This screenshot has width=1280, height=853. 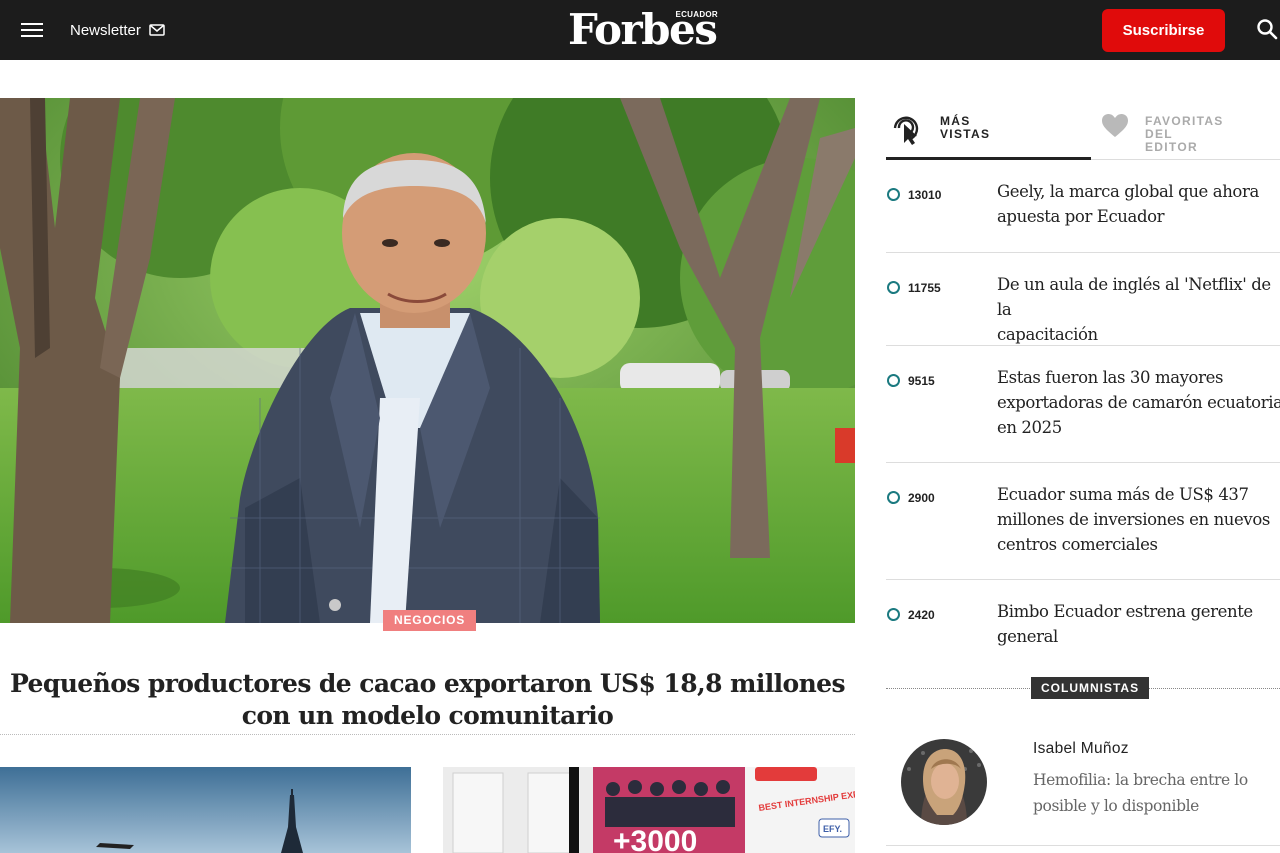 I want to click on cursor-click-icon, so click(x=906, y=130).